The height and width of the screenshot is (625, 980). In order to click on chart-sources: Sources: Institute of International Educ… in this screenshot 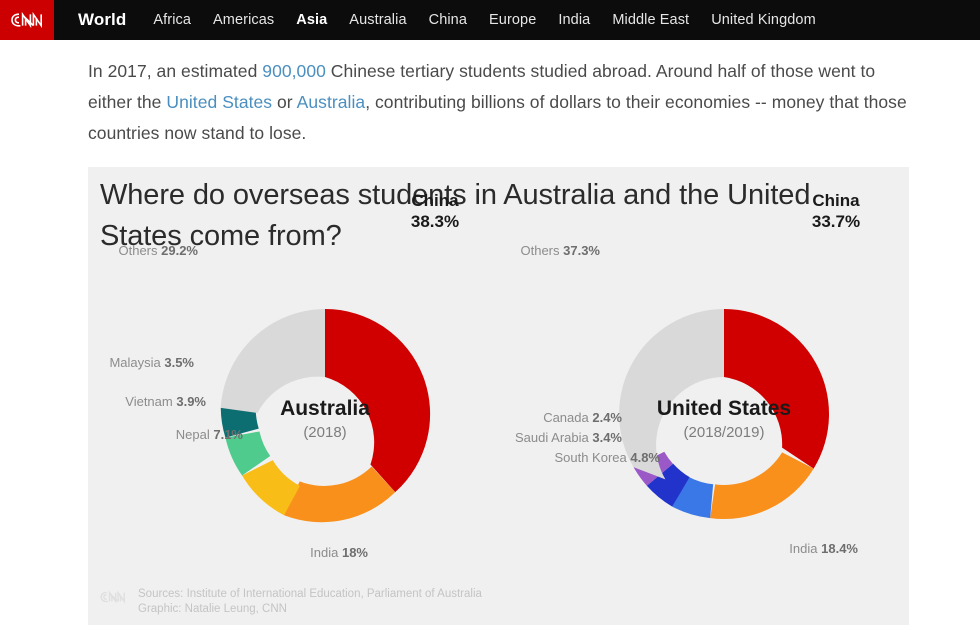, I will do `click(310, 594)`.